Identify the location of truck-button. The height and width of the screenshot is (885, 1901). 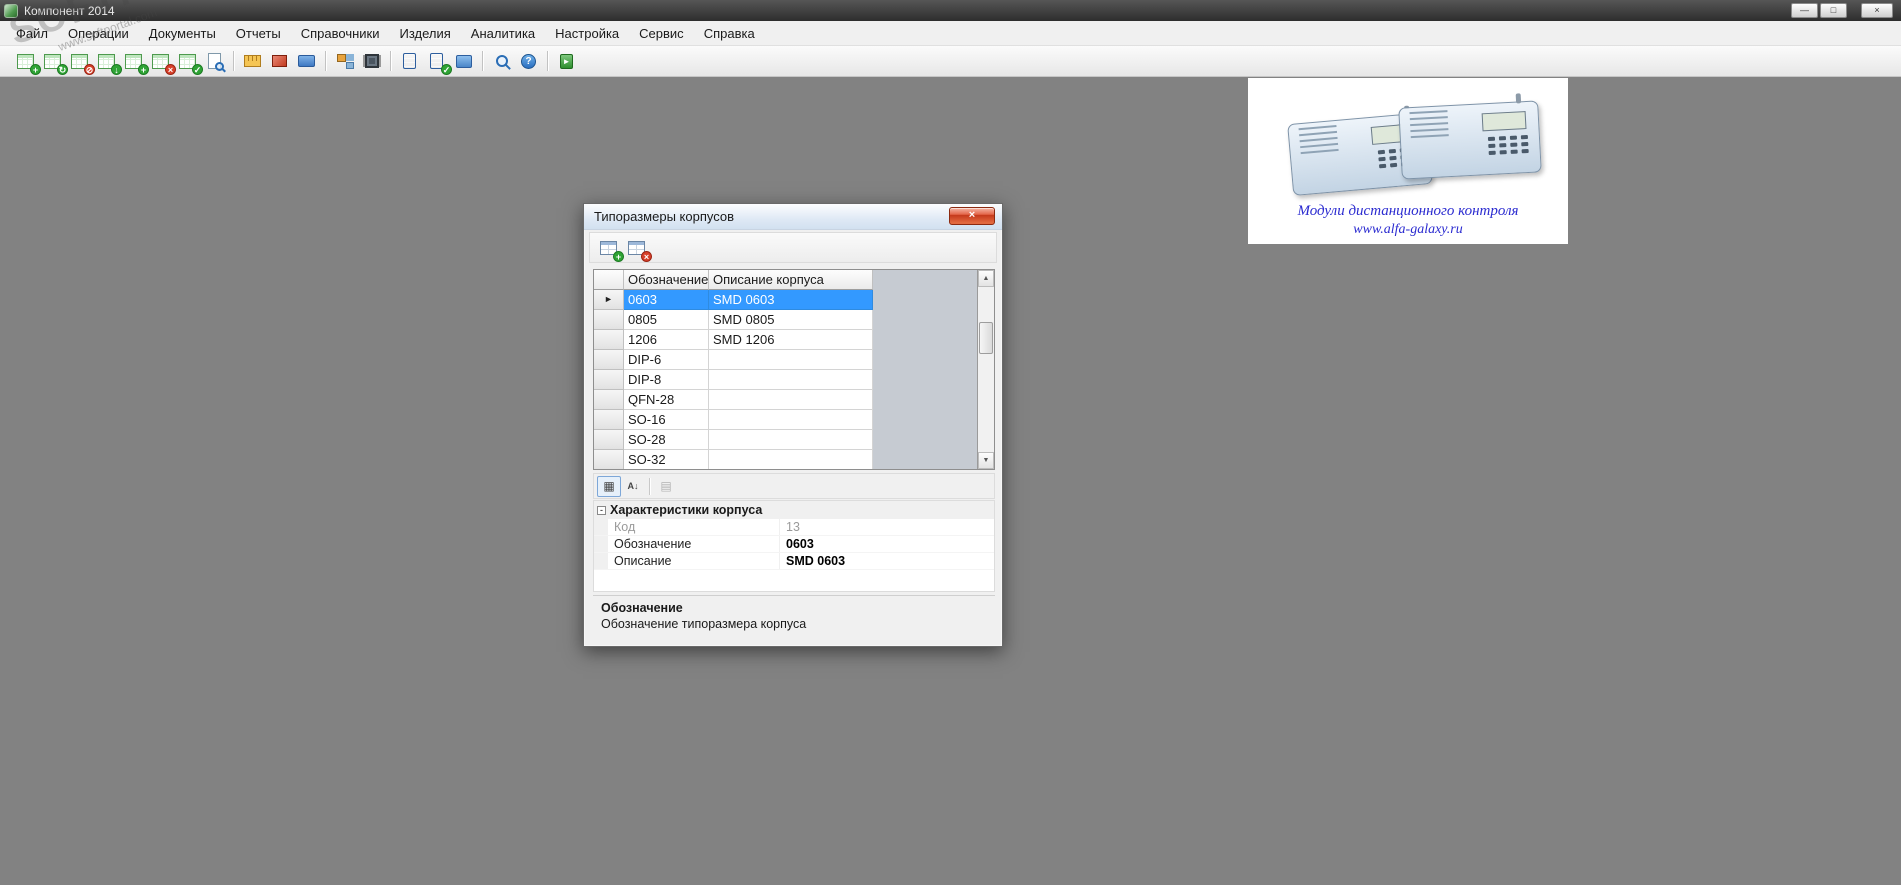
(306, 61).